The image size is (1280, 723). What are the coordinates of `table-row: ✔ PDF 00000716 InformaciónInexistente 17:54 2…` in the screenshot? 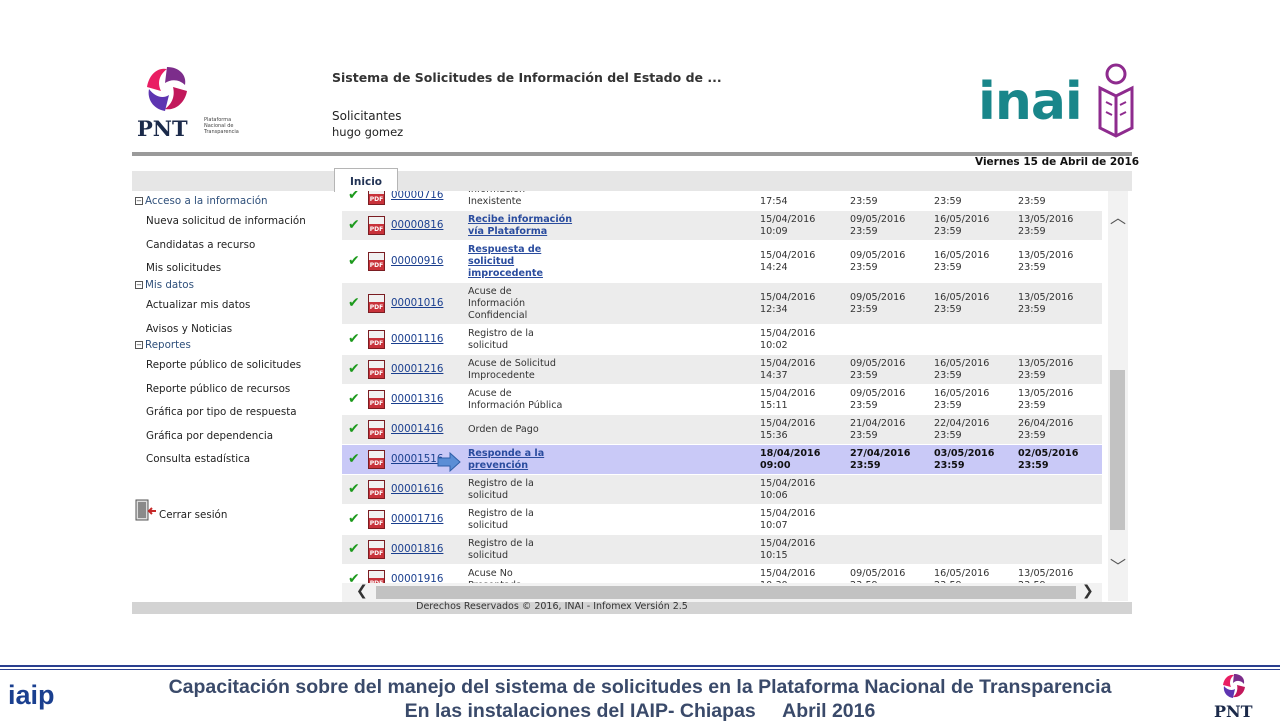 It's located at (722, 201).